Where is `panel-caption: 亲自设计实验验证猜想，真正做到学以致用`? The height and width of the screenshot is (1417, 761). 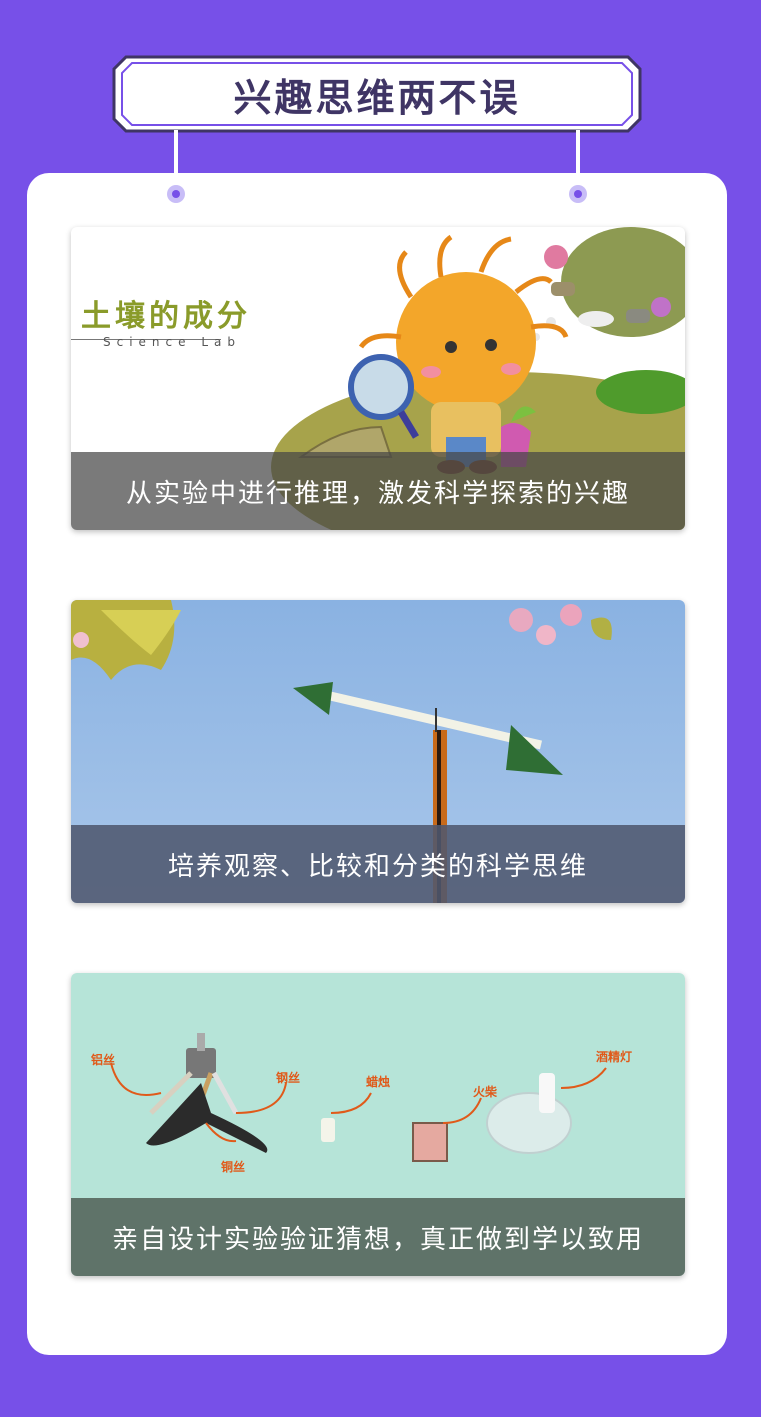 panel-caption: 亲自设计实验验证猜想，真正做到学以致用 is located at coordinates (378, 1237).